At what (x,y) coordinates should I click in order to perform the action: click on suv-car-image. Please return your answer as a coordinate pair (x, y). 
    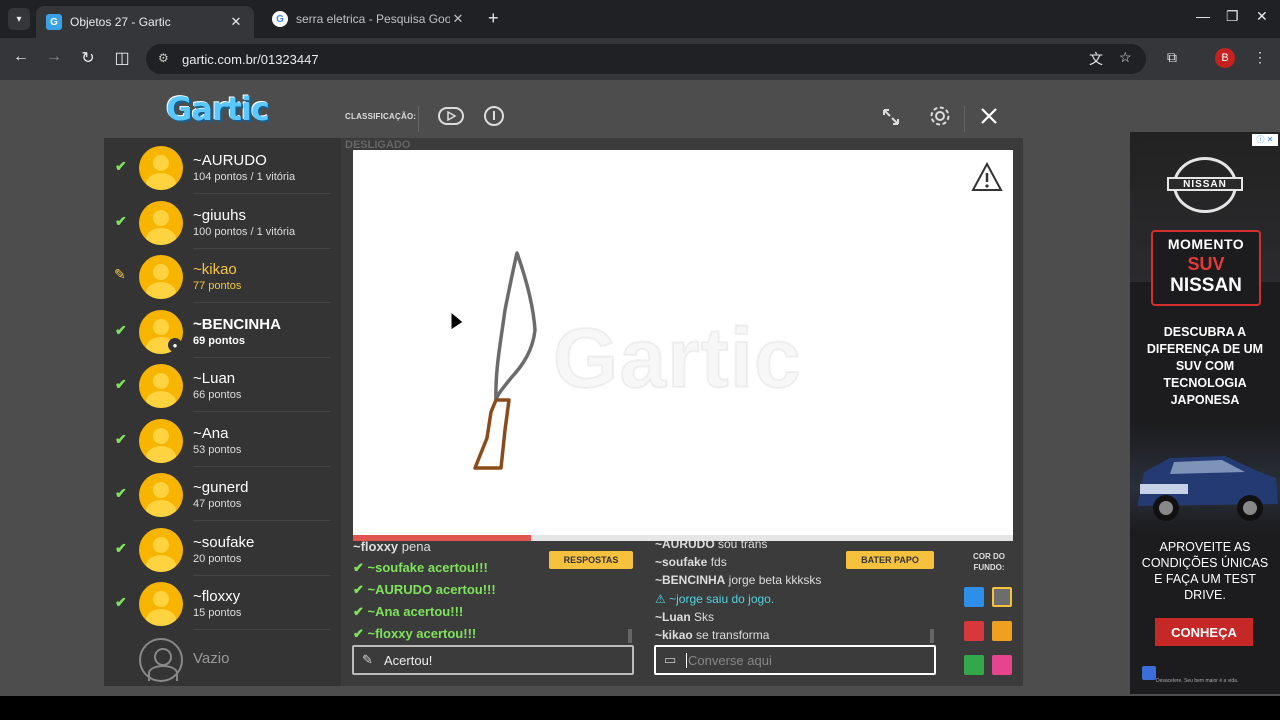
    Looking at the image, I should click on (1205, 477).